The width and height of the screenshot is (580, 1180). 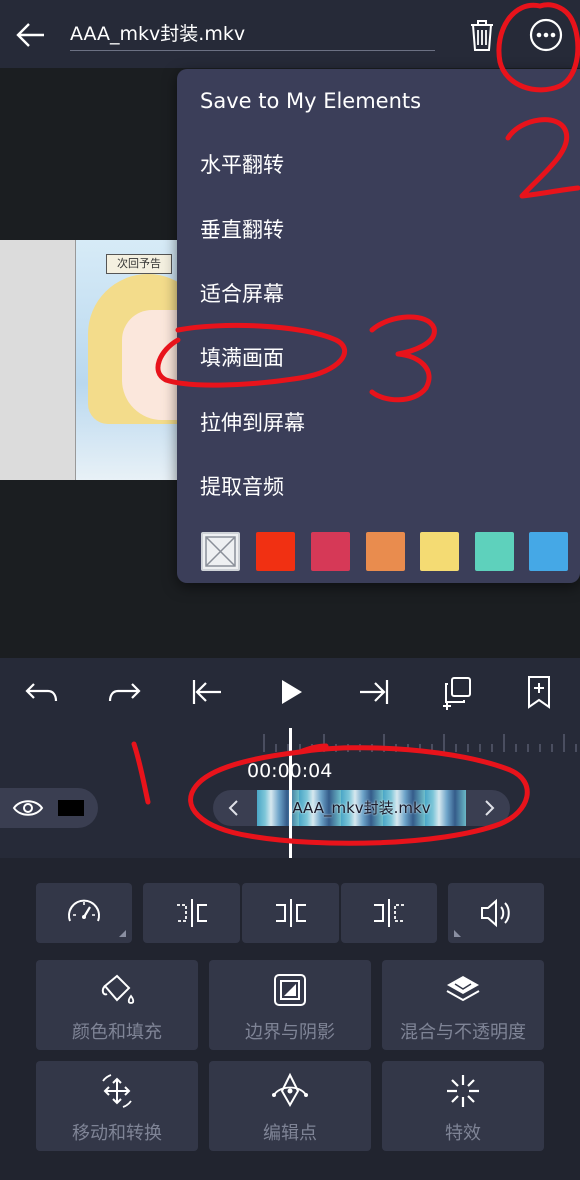 What do you see at coordinates (546, 35) in the screenshot?
I see `more-options-icon` at bounding box center [546, 35].